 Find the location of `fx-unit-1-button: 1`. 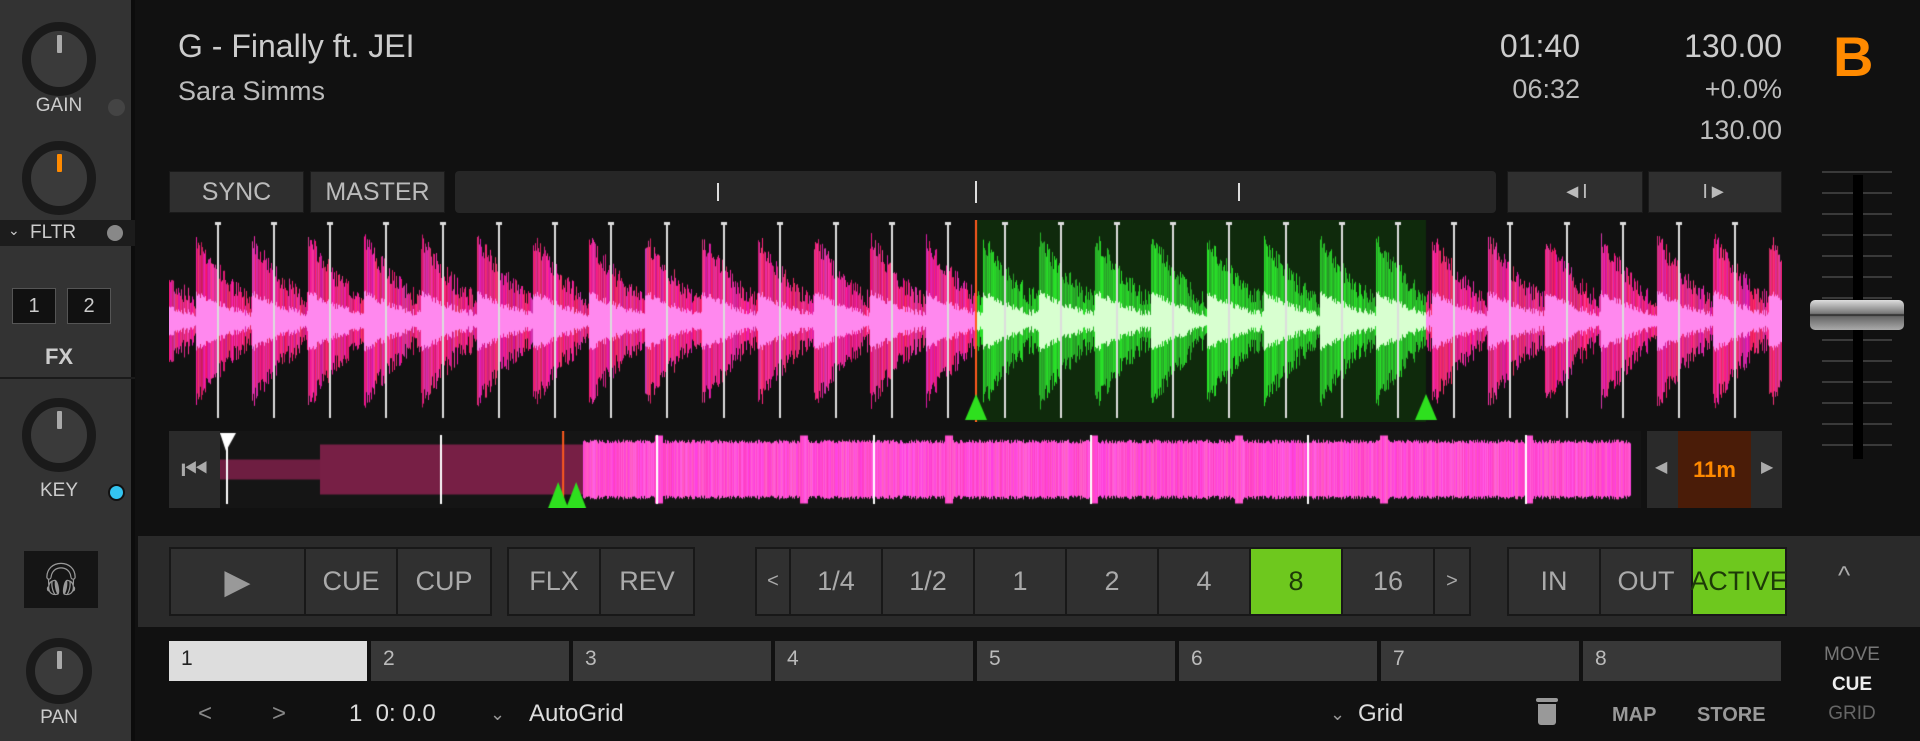

fx-unit-1-button: 1 is located at coordinates (34, 306).